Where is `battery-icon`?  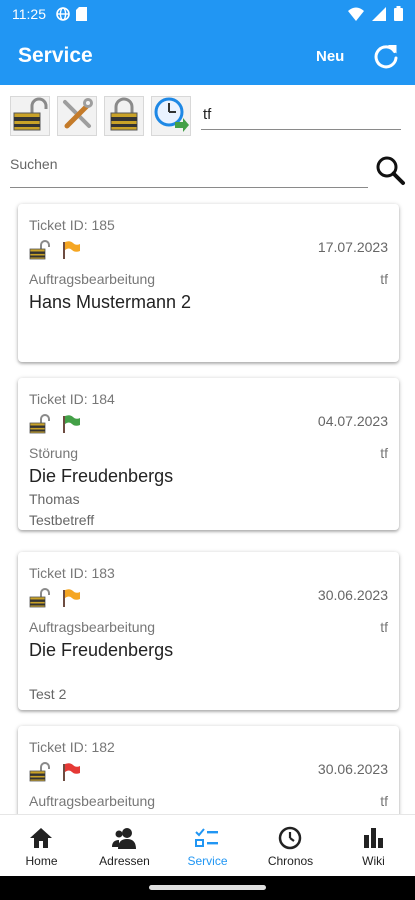
battery-icon is located at coordinates (398, 16).